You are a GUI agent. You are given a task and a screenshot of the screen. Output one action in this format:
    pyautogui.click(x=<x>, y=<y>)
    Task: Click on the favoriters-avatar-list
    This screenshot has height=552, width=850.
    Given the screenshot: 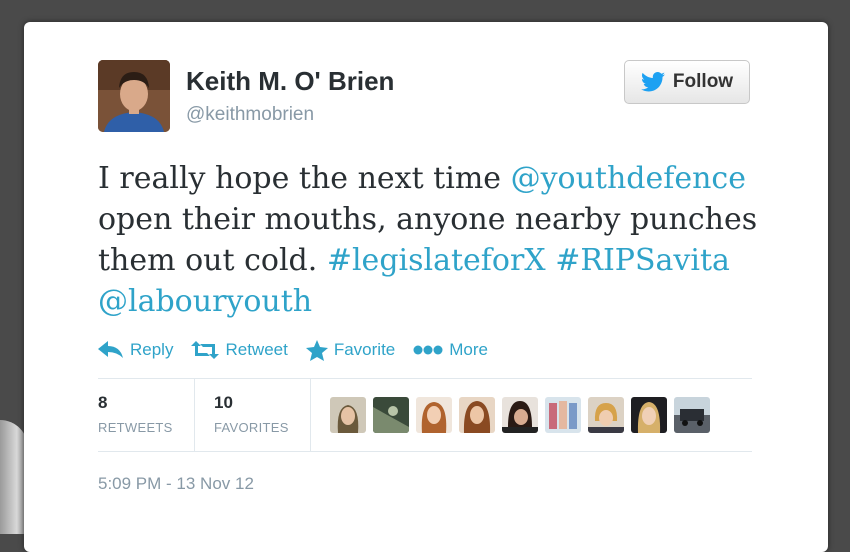 What is the action you would take?
    pyautogui.click(x=520, y=415)
    